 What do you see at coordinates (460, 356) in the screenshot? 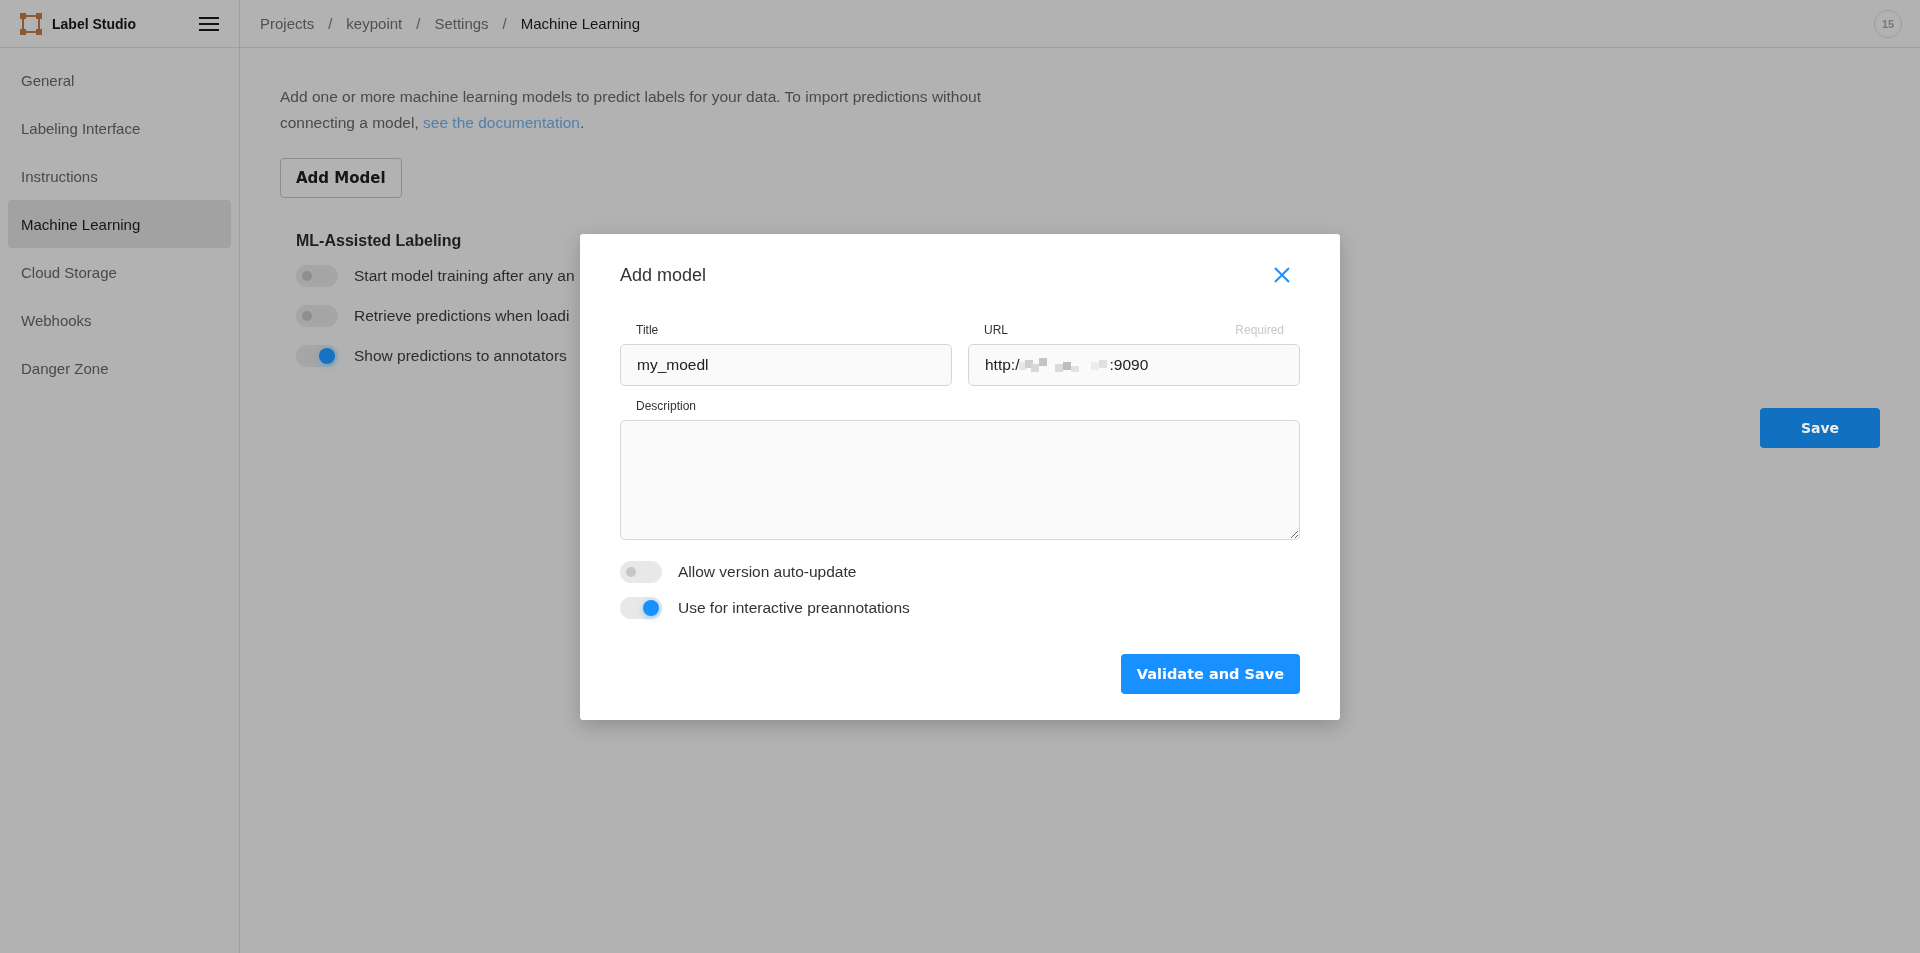
I see `toggle-label: Show predictions to annotators` at bounding box center [460, 356].